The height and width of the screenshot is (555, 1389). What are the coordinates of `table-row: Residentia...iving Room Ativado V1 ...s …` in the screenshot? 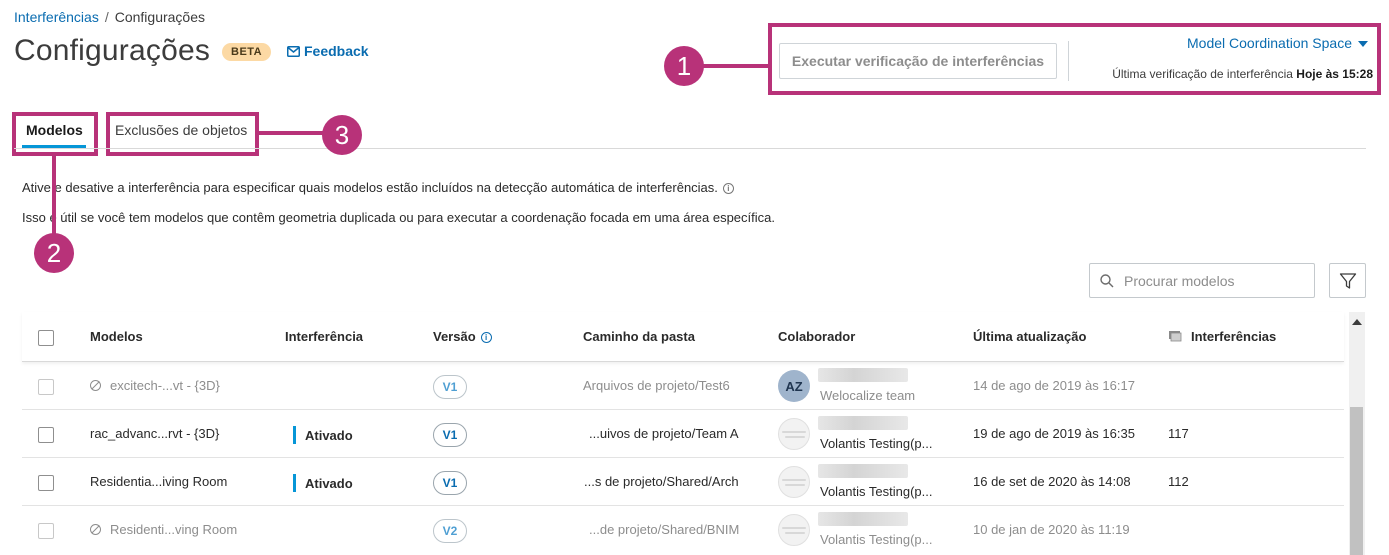 It's located at (683, 482).